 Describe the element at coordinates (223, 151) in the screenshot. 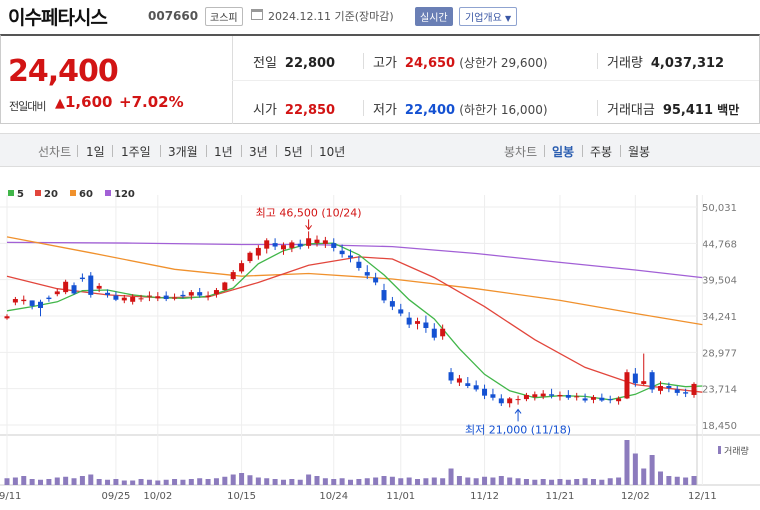

I see `tab-1year: 1년` at that location.